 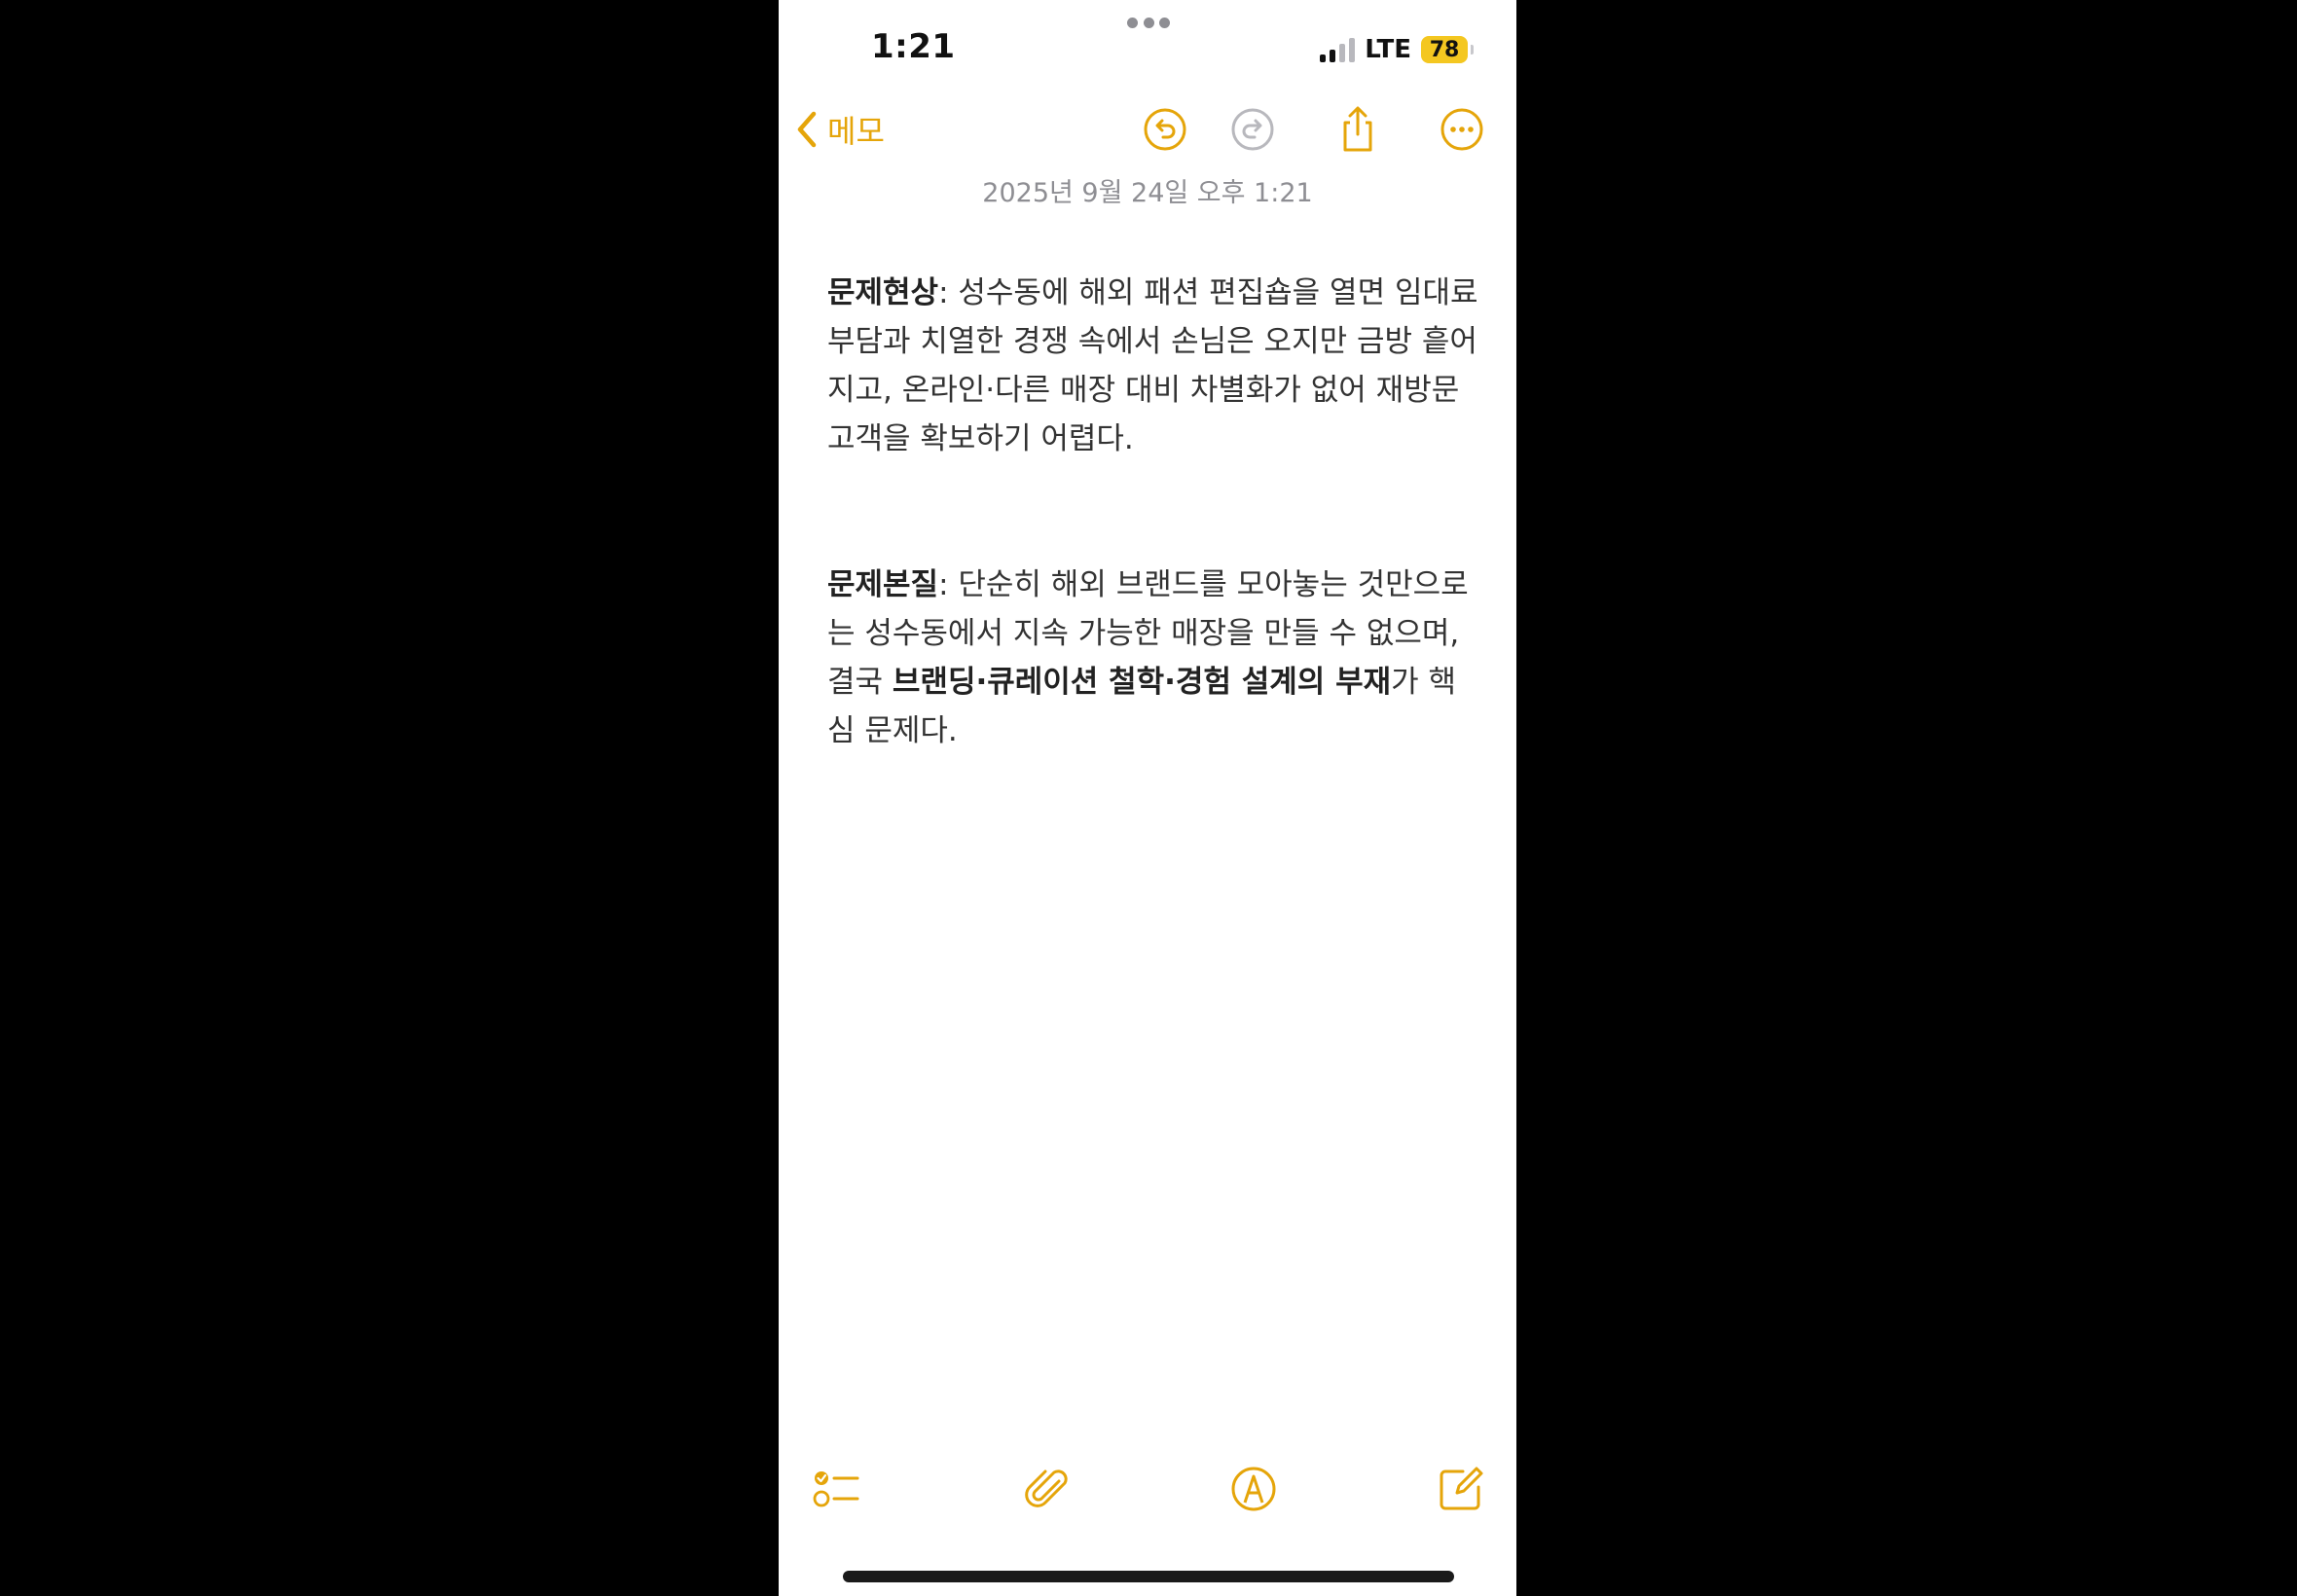 I want to click on markup-icon, so click(x=1253, y=1489).